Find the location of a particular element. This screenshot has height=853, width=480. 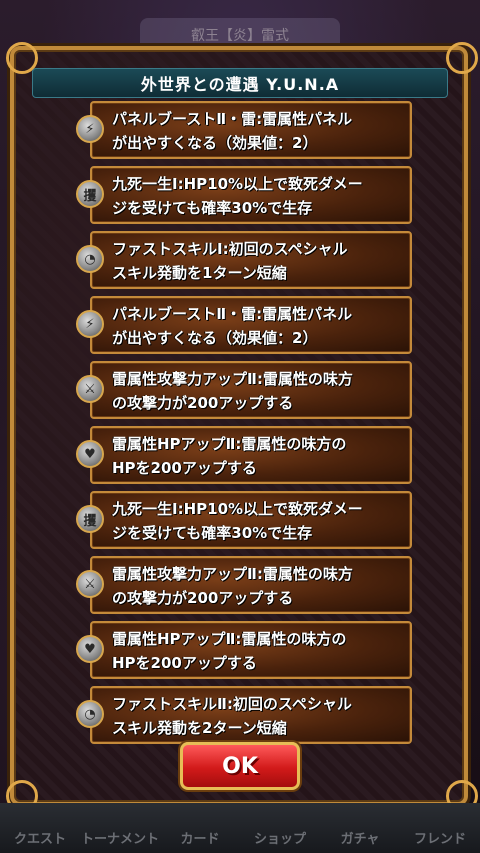

skill-item: ファストスキルⅠ:初回のスペシャル スキル発動を1ターン短縮 ◔ is located at coordinates (246, 260).